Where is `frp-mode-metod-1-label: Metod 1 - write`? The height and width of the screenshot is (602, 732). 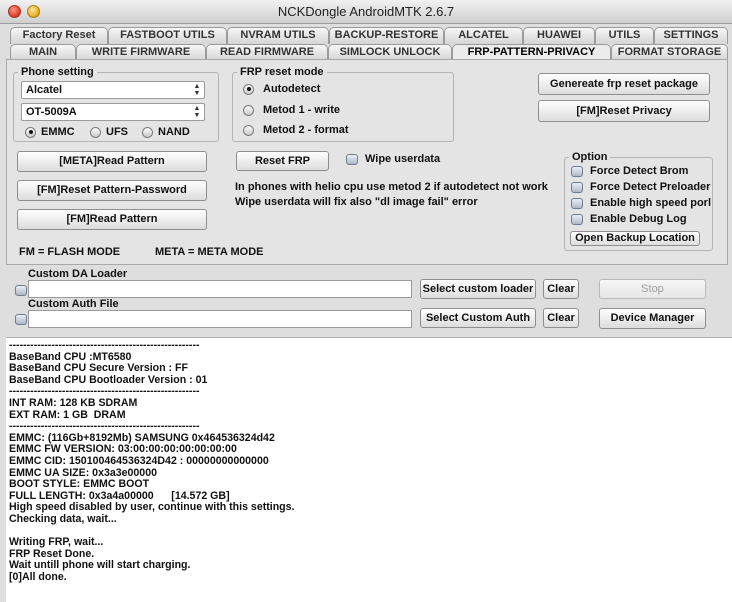 frp-mode-metod-1-label: Metod 1 - write is located at coordinates (302, 110).